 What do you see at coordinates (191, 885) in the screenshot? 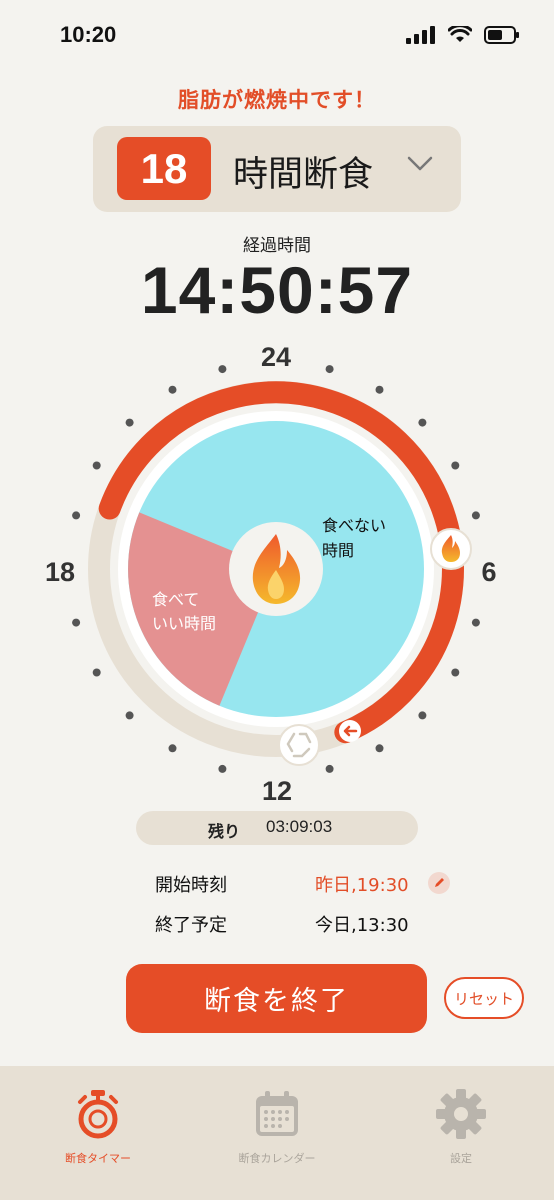
I see `start-time-label: 開始時刻` at bounding box center [191, 885].